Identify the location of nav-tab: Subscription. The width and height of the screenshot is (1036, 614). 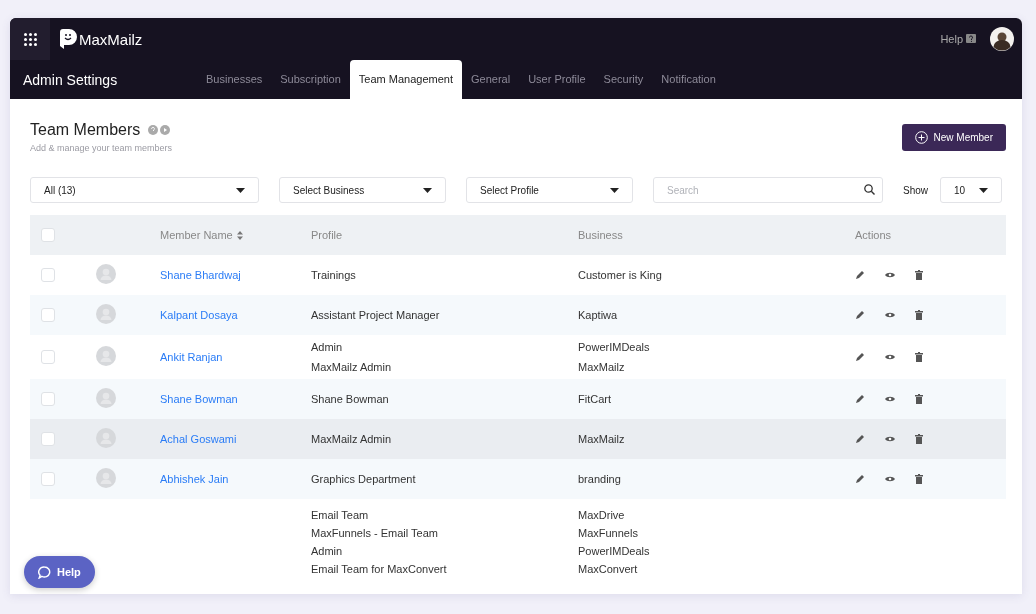
(310, 79).